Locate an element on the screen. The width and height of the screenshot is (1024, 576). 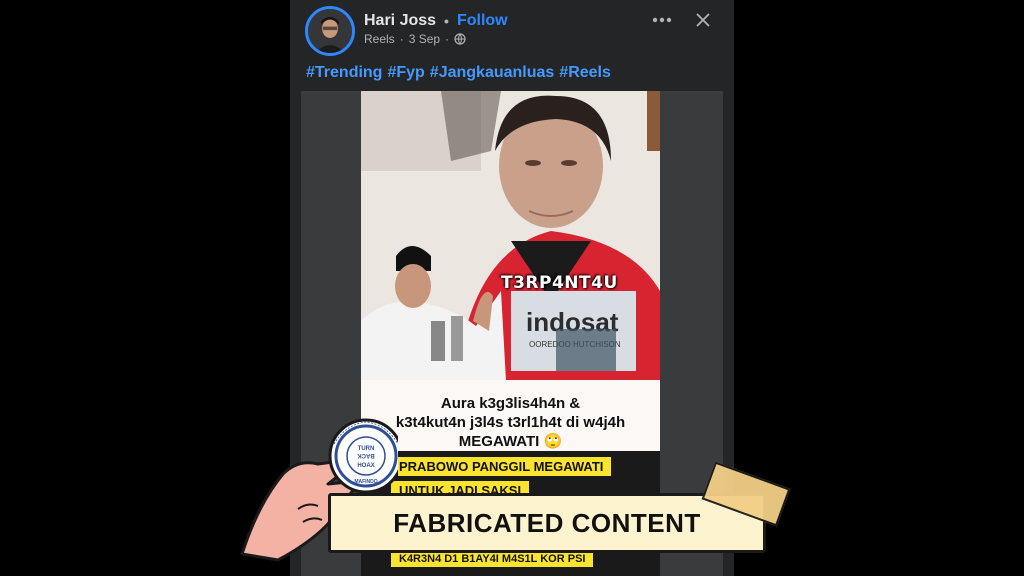
caption-line: MEGAWATI 🙄 is located at coordinates (510, 441).